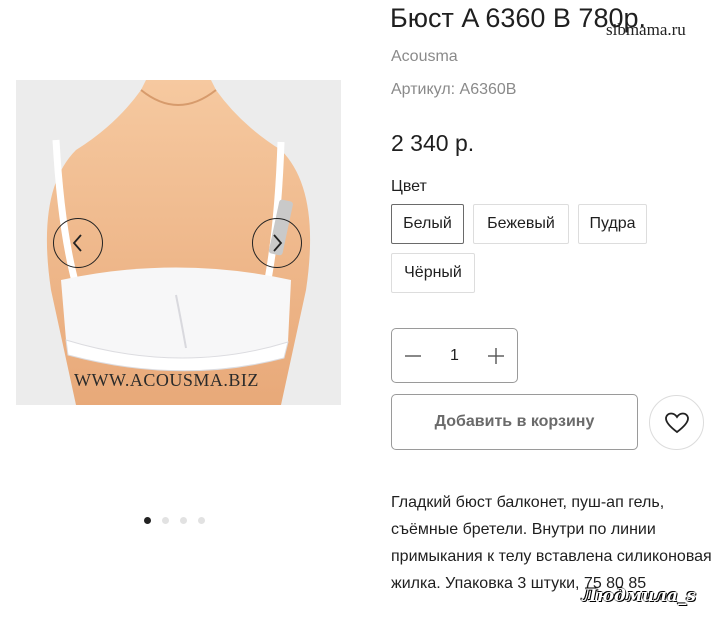  Describe the element at coordinates (166, 380) in the screenshot. I see `photo-caption: WWW.ACOUSMA.BIZ` at that location.